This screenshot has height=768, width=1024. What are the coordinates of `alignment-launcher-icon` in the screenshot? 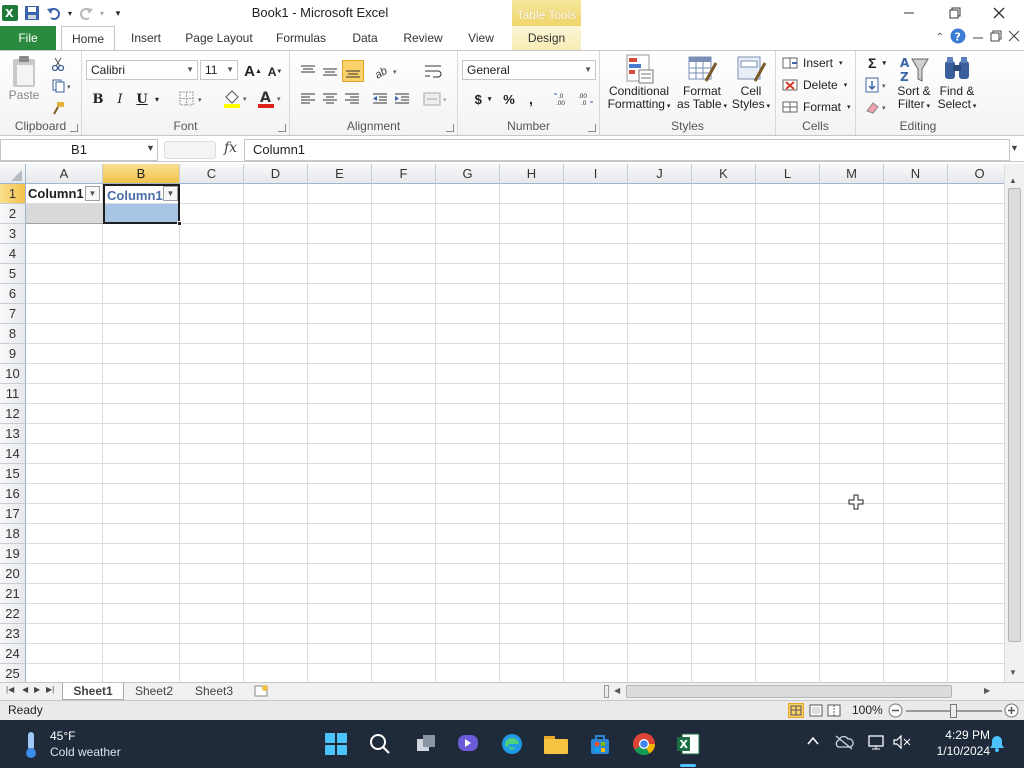 It's located at (450, 128).